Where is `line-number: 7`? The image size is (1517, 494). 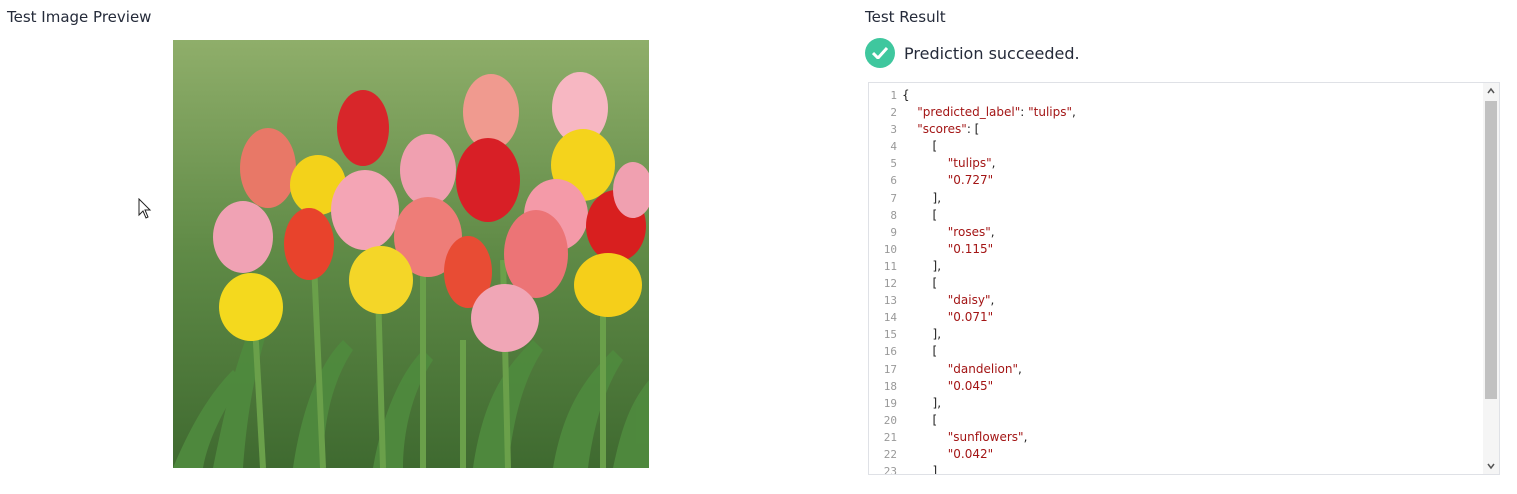
line-number: 7 is located at coordinates (893, 198).